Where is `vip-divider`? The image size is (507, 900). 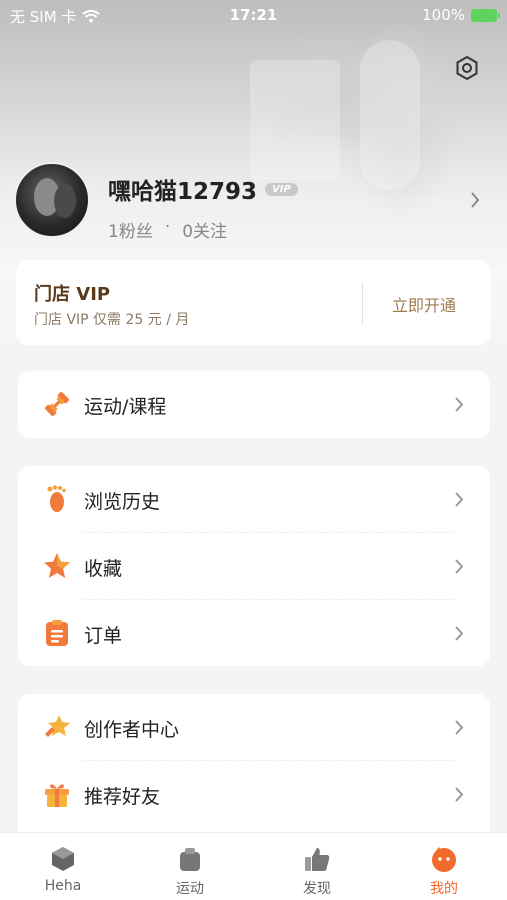 vip-divider is located at coordinates (362, 303).